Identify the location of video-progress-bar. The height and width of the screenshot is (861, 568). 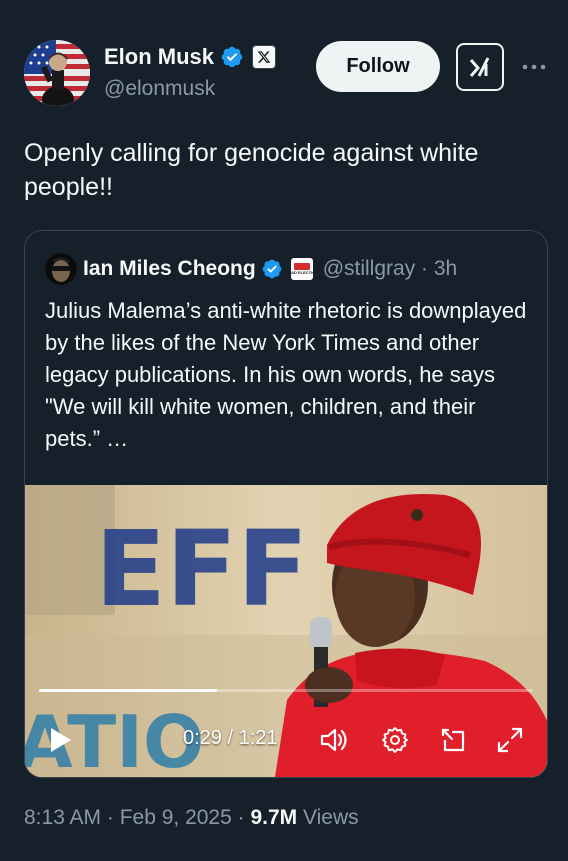
(286, 690).